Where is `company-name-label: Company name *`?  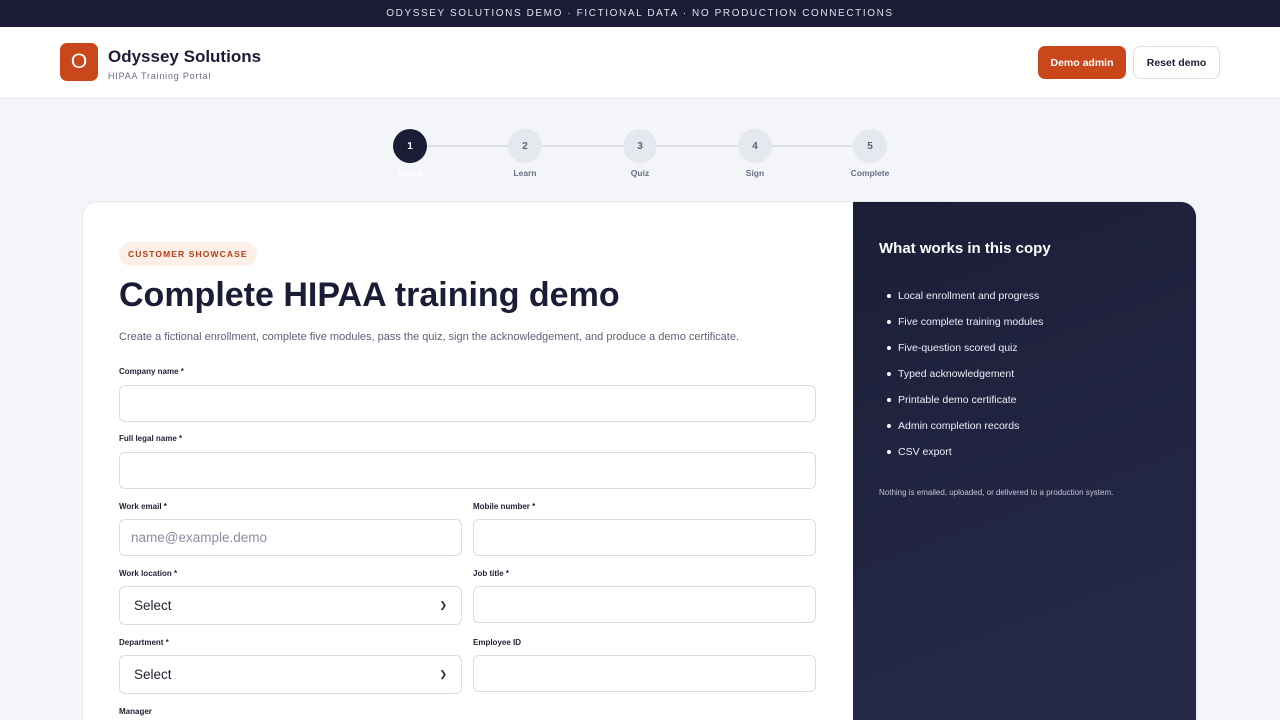 company-name-label: Company name * is located at coordinates (151, 371).